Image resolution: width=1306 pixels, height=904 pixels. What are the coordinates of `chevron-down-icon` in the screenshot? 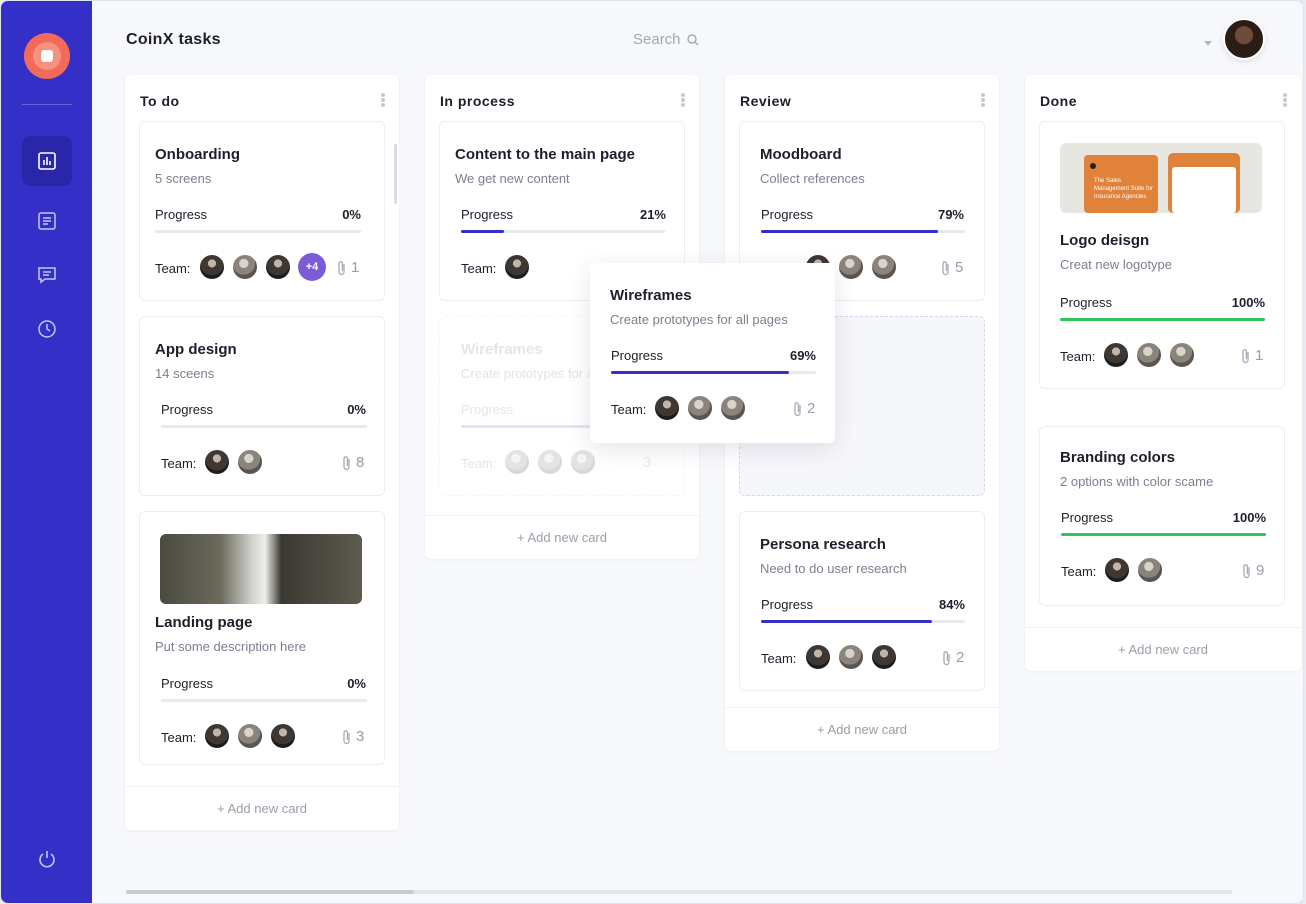 It's located at (1208, 43).